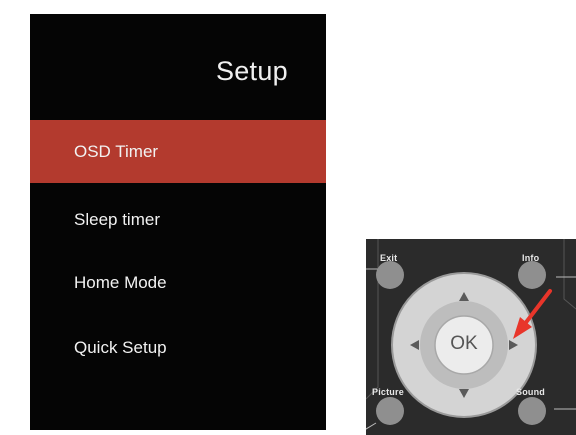 The width and height of the screenshot is (576, 435). Describe the element at coordinates (390, 275) in the screenshot. I see `exit-button` at that location.